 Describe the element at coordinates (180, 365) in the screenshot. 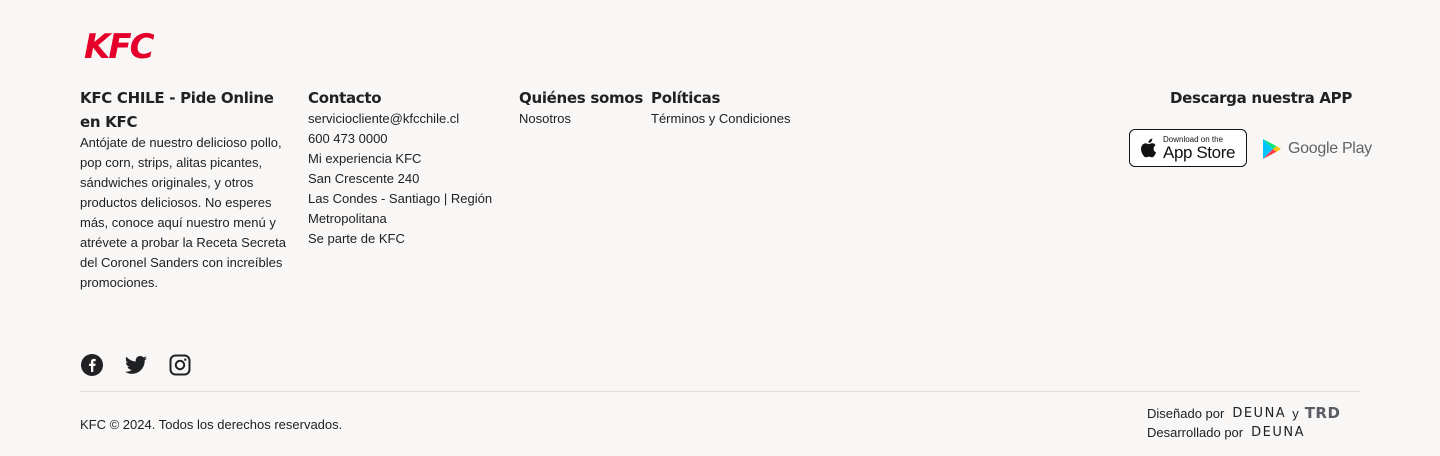

I see `instagram-icon` at that location.